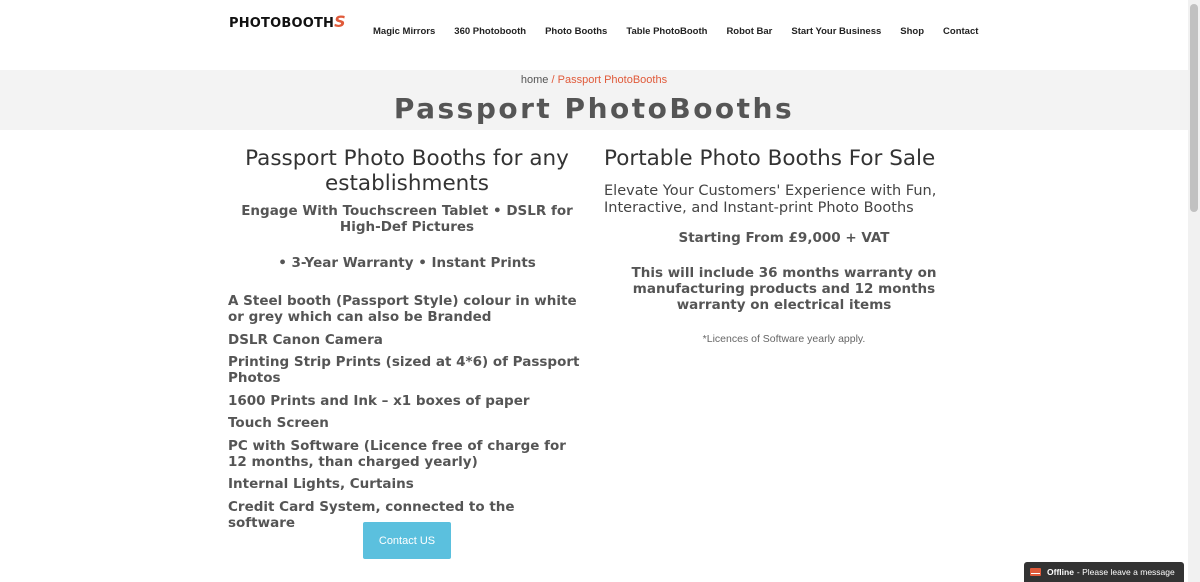  I want to click on feature-item: 1600 Prints and Ink – x1 boxes of paper, so click(379, 400).